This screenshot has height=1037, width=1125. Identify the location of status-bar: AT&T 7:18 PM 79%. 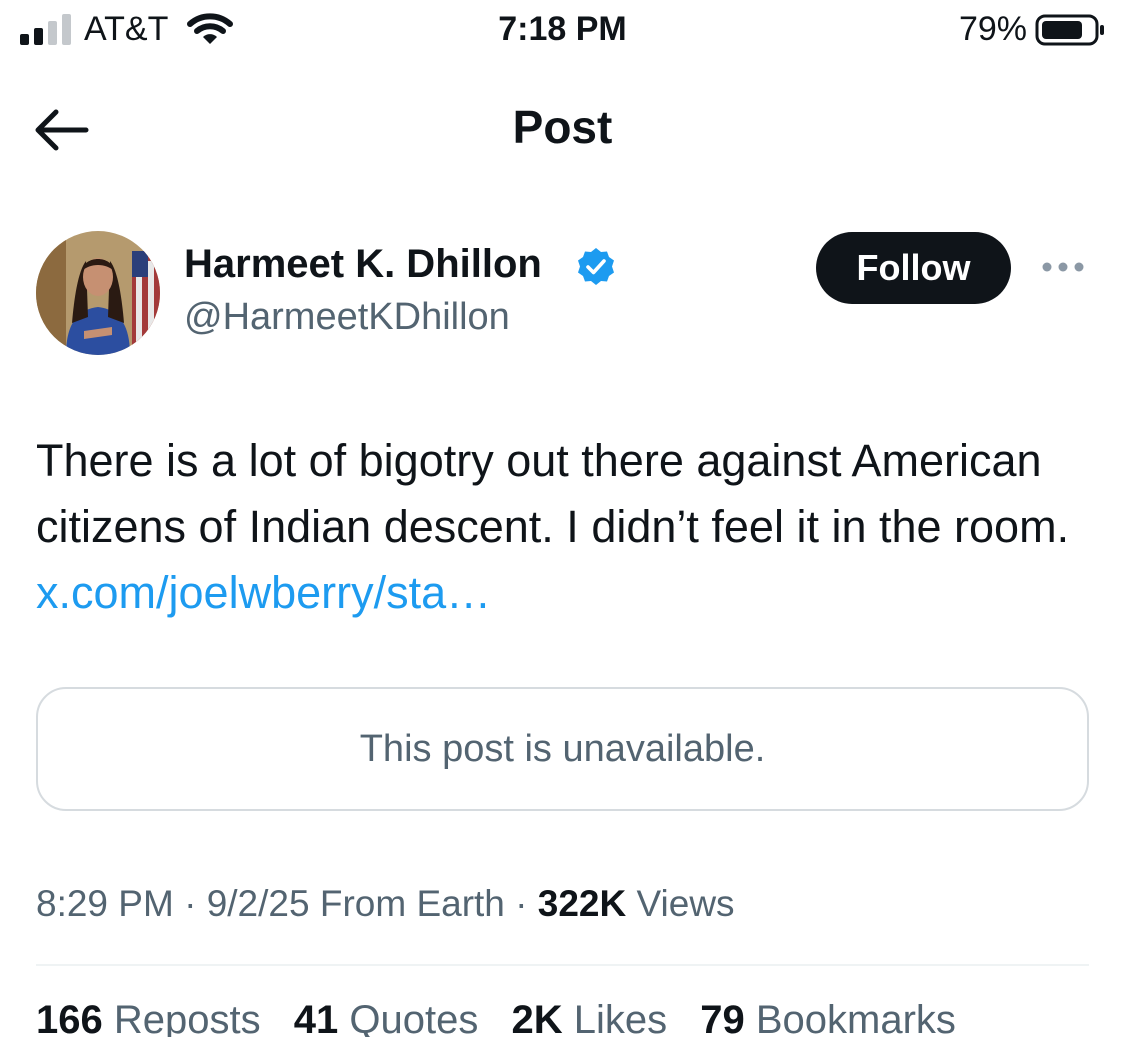
(562, 34).